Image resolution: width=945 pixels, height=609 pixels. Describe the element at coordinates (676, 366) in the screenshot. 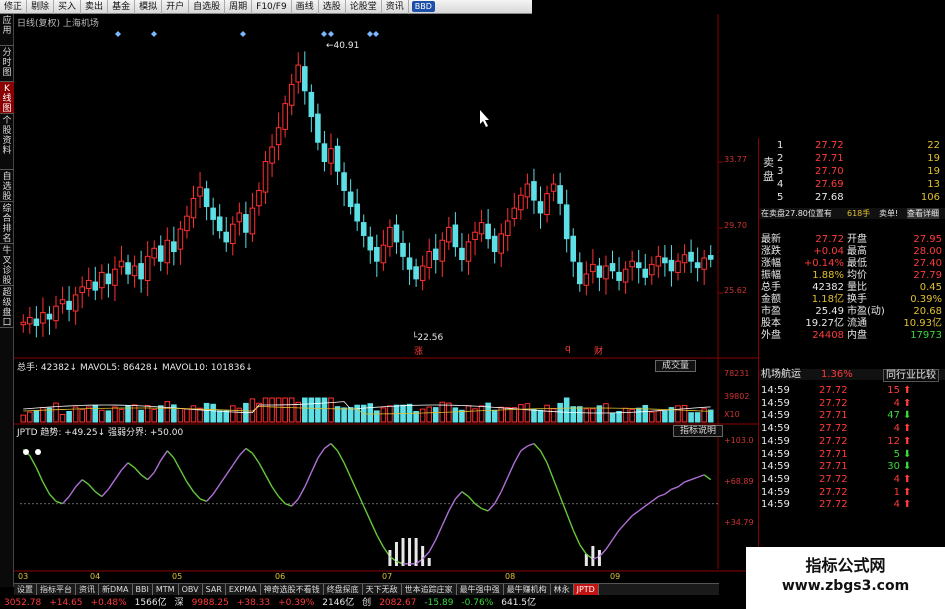

I see `volume-tab: 成交量` at that location.